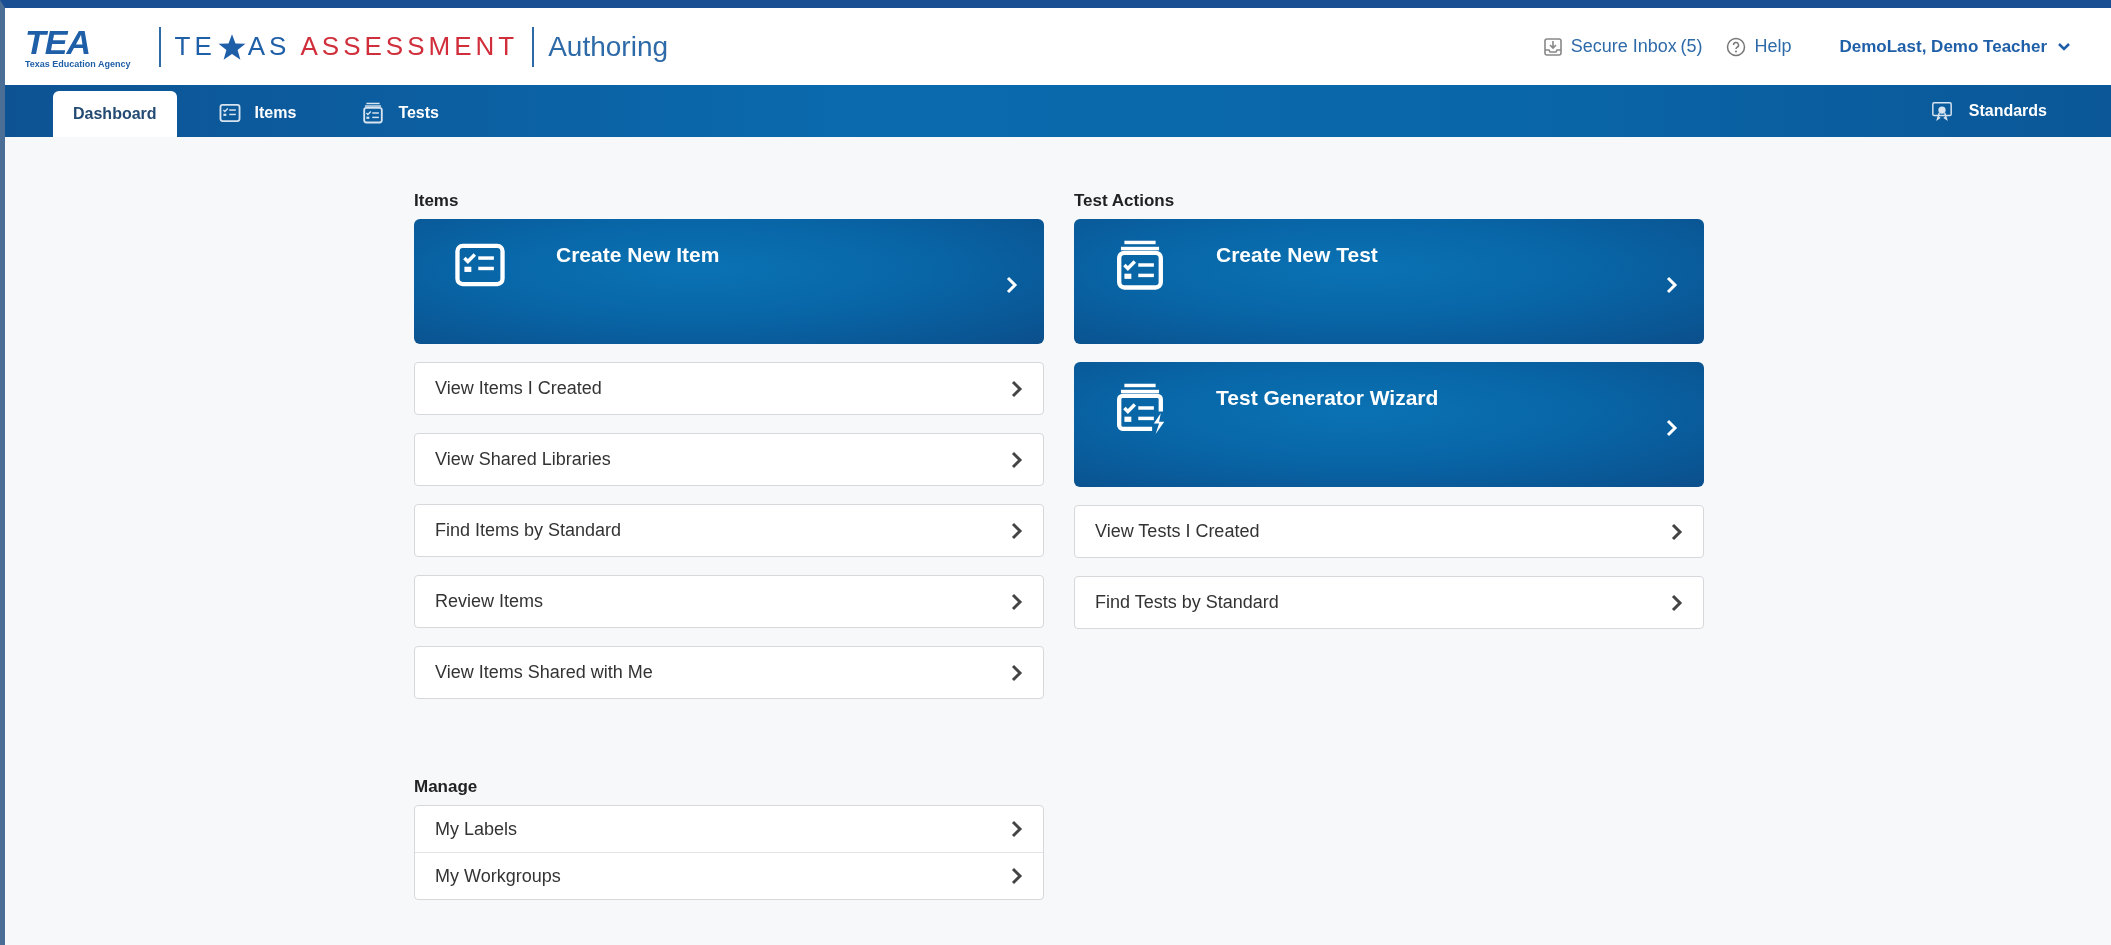 Image resolution: width=2111 pixels, height=945 pixels. What do you see at coordinates (78, 63) in the screenshot?
I see `logo-tagline: Texas Education Agency` at bounding box center [78, 63].